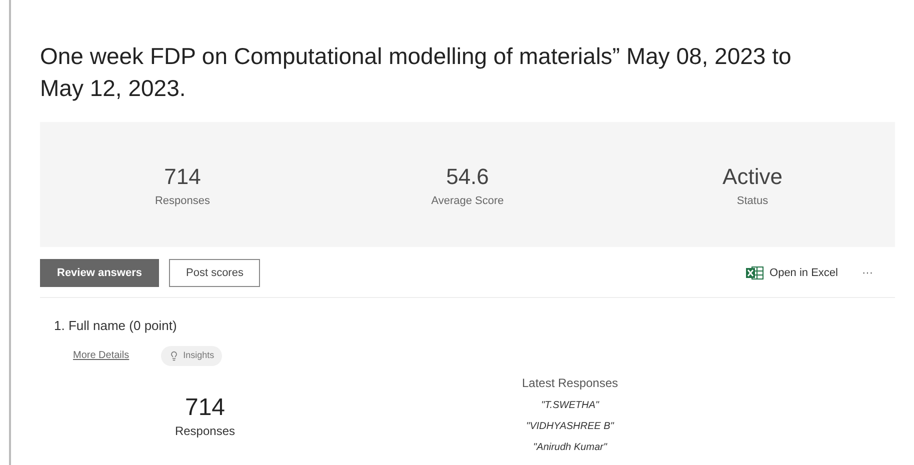 The image size is (914, 465). What do you see at coordinates (205, 431) in the screenshot?
I see `response-count-label: Responses` at bounding box center [205, 431].